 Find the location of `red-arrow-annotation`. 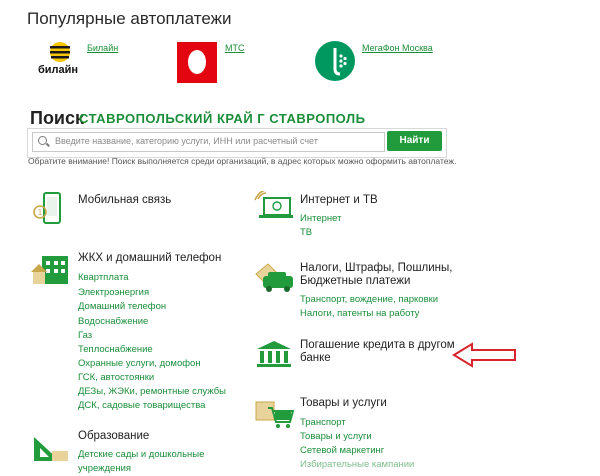

red-arrow-annotation is located at coordinates (485, 355).